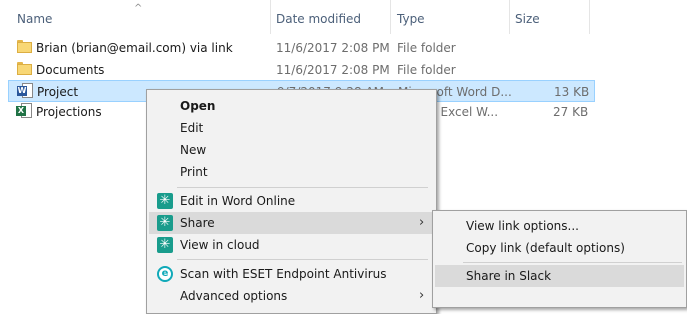 The width and height of the screenshot is (687, 314). I want to click on menu-item-label: Share in Slack, so click(509, 276).